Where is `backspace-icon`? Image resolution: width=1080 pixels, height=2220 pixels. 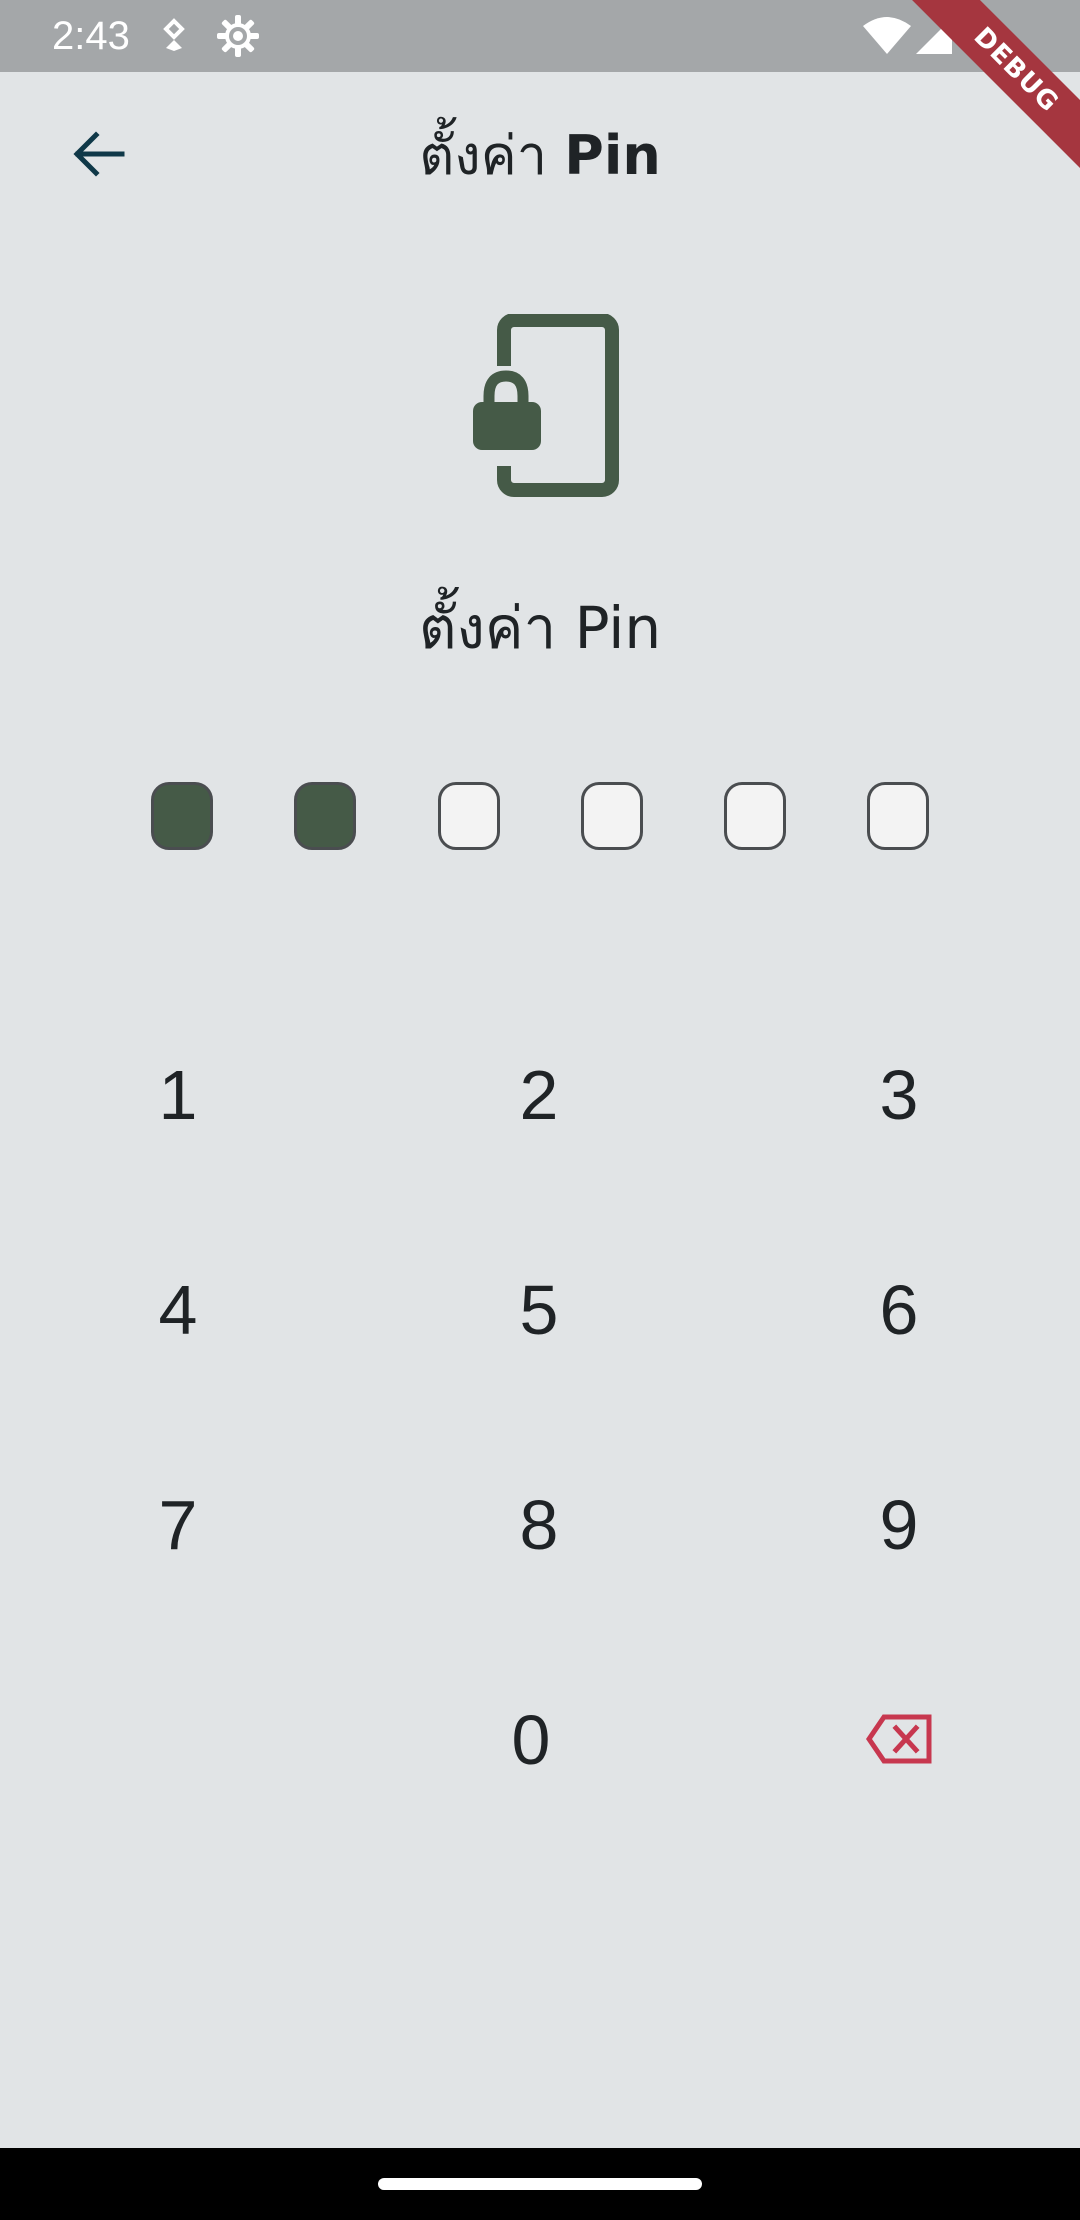
backspace-icon is located at coordinates (898, 1740).